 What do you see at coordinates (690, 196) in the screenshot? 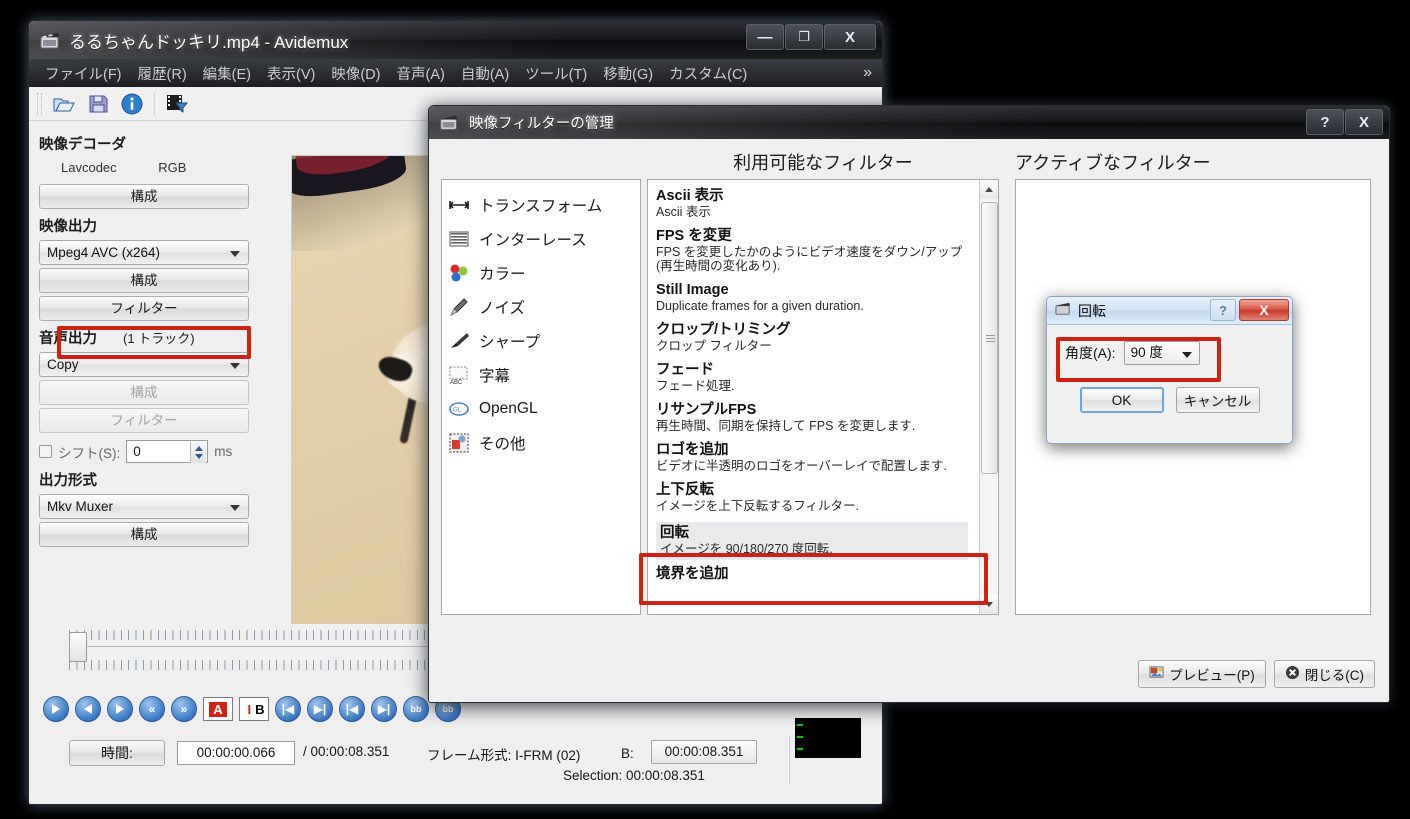
I see `filter-name: Ascii 表示` at bounding box center [690, 196].